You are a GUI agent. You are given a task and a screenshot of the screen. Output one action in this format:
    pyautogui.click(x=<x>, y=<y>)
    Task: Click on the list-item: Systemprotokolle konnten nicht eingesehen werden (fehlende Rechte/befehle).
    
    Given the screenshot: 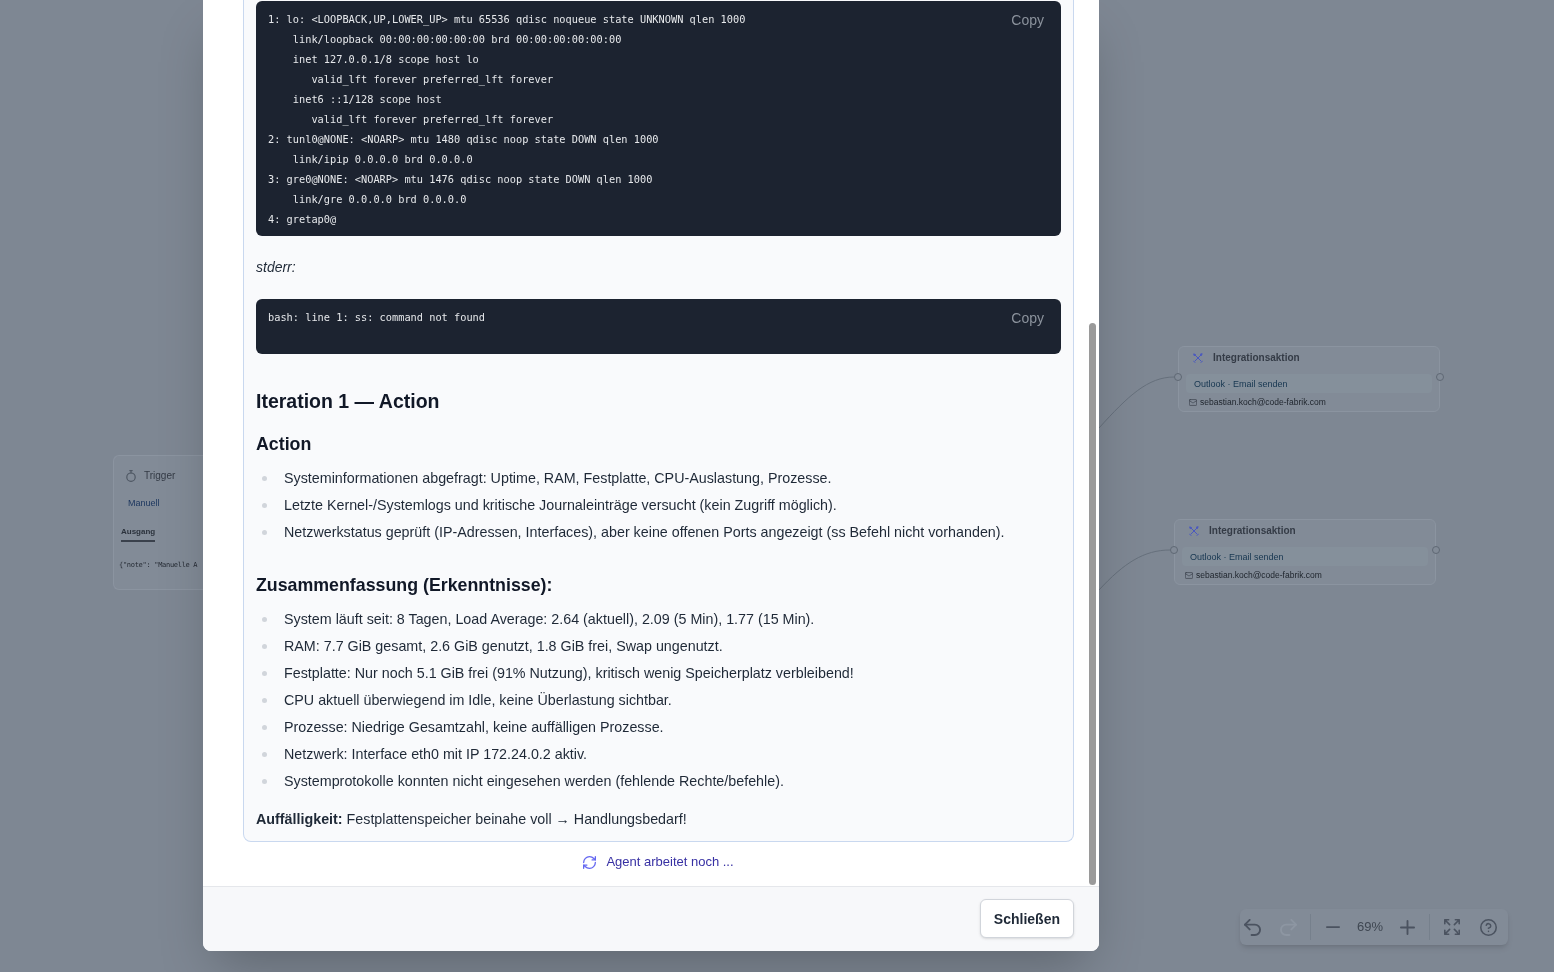 What is the action you would take?
    pyautogui.click(x=534, y=781)
    